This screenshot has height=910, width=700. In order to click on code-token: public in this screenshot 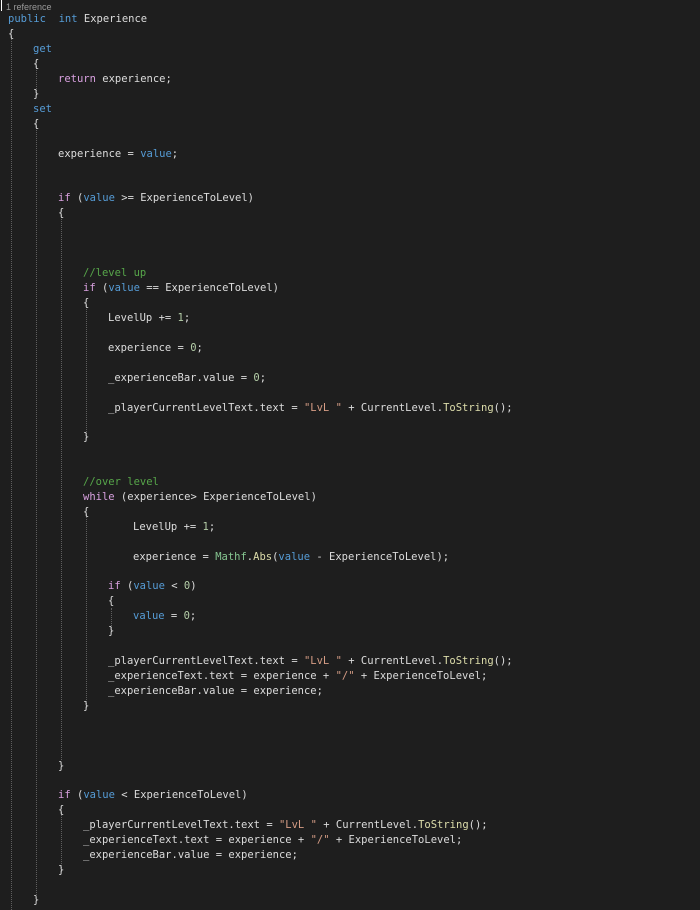, I will do `click(27, 19)`.